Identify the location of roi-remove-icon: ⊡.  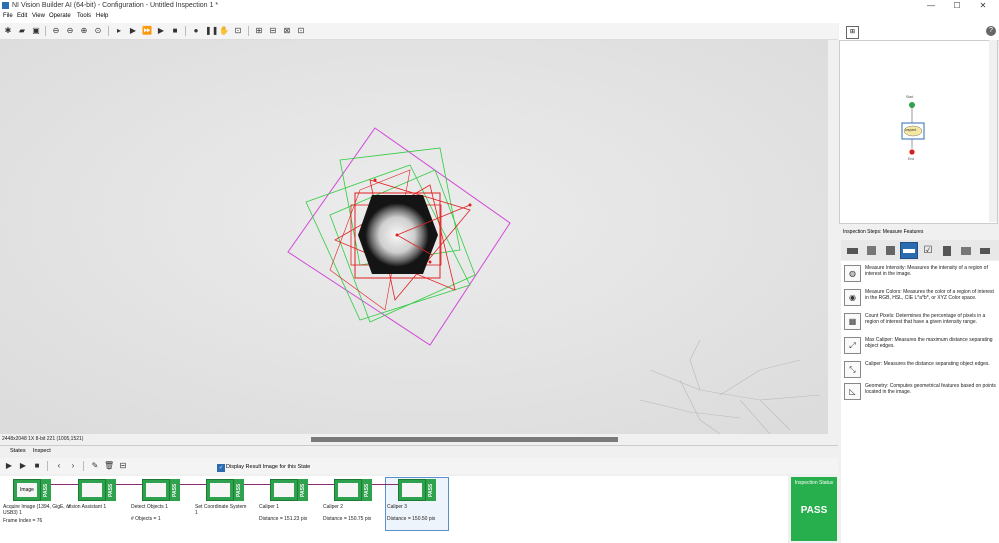
(301, 31).